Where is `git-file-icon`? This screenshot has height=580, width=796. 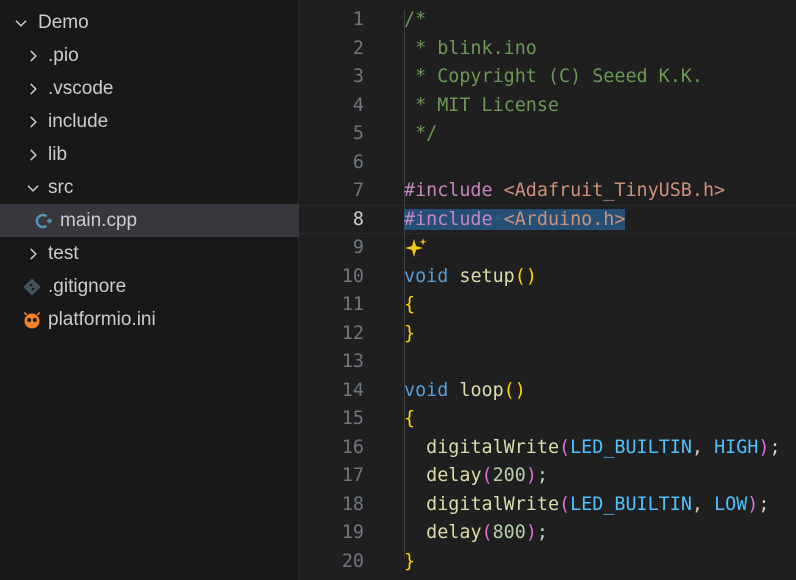 git-file-icon is located at coordinates (32, 287).